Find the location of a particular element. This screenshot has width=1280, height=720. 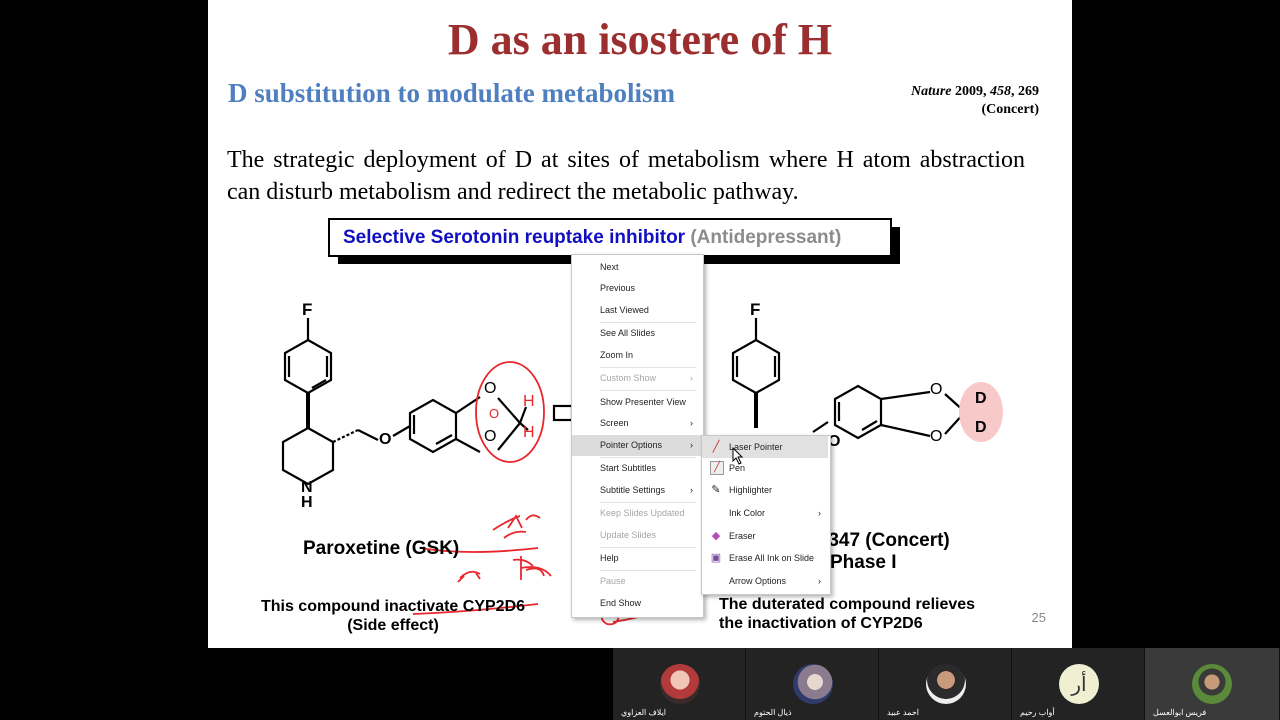

eraser-icon: ◆ is located at coordinates (716, 536).